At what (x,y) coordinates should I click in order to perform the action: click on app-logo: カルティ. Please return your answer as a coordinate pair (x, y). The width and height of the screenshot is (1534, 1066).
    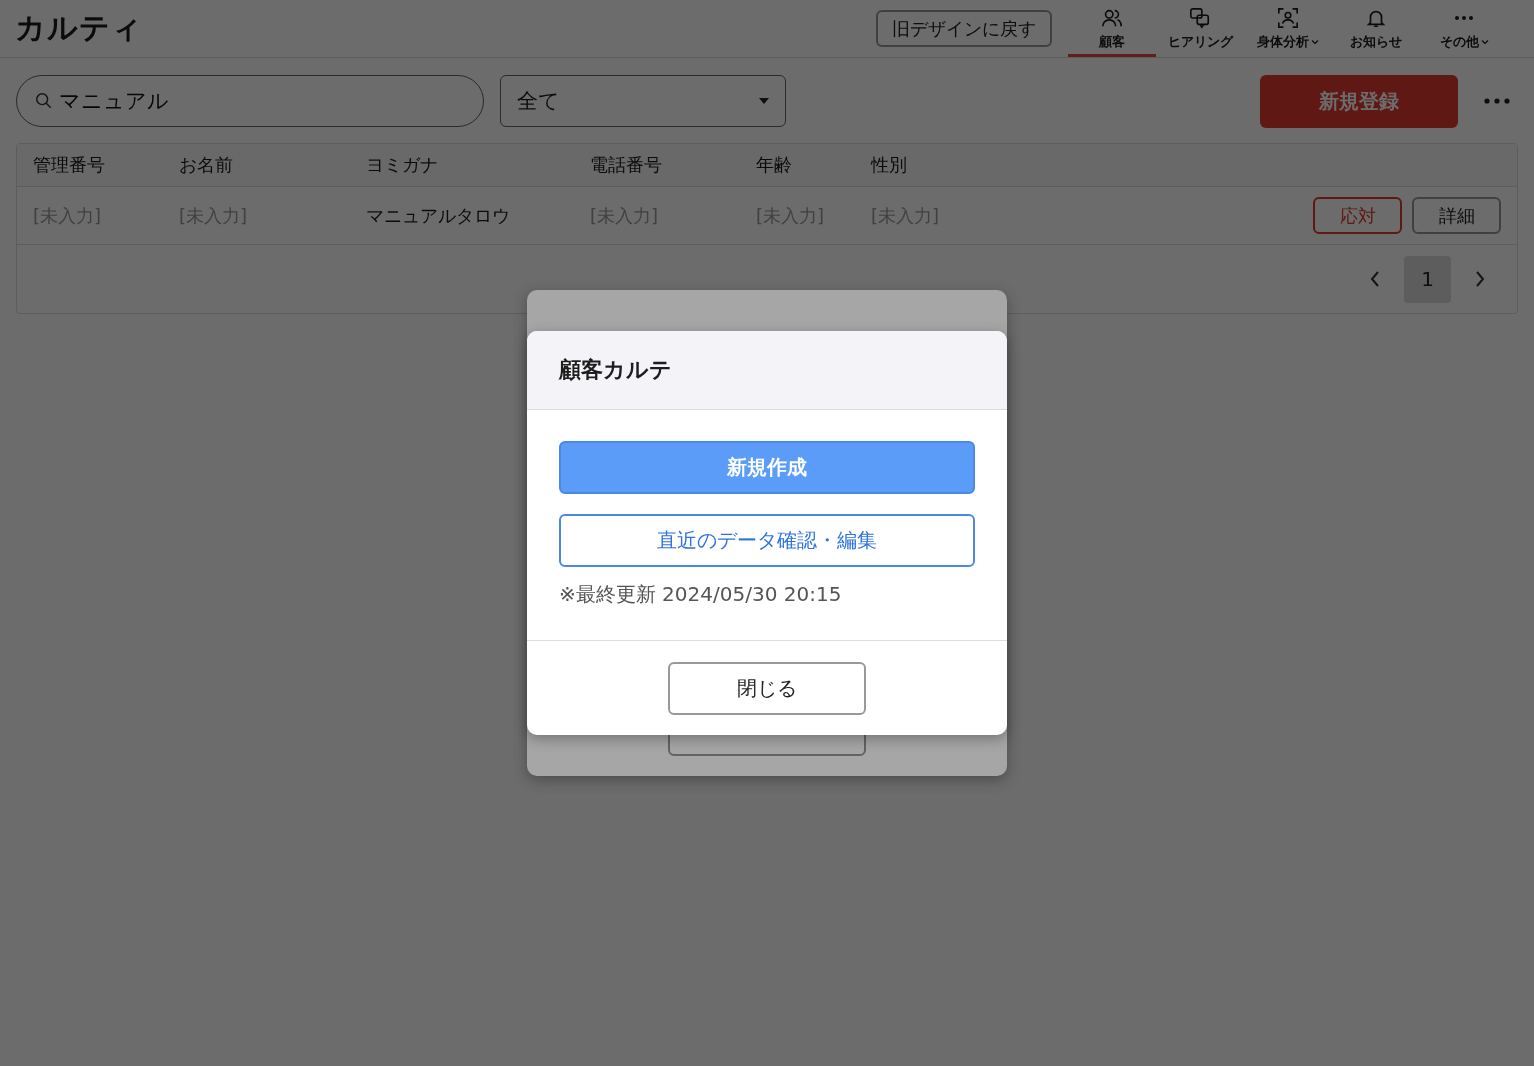
    Looking at the image, I should click on (79, 28).